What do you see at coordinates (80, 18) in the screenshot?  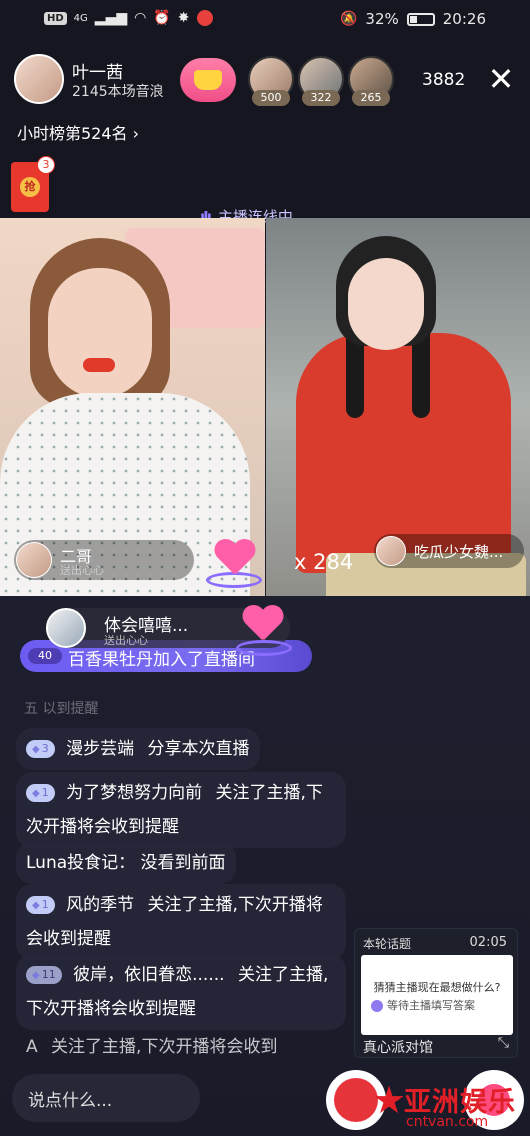 I see `signal-4g-icon: 4G` at bounding box center [80, 18].